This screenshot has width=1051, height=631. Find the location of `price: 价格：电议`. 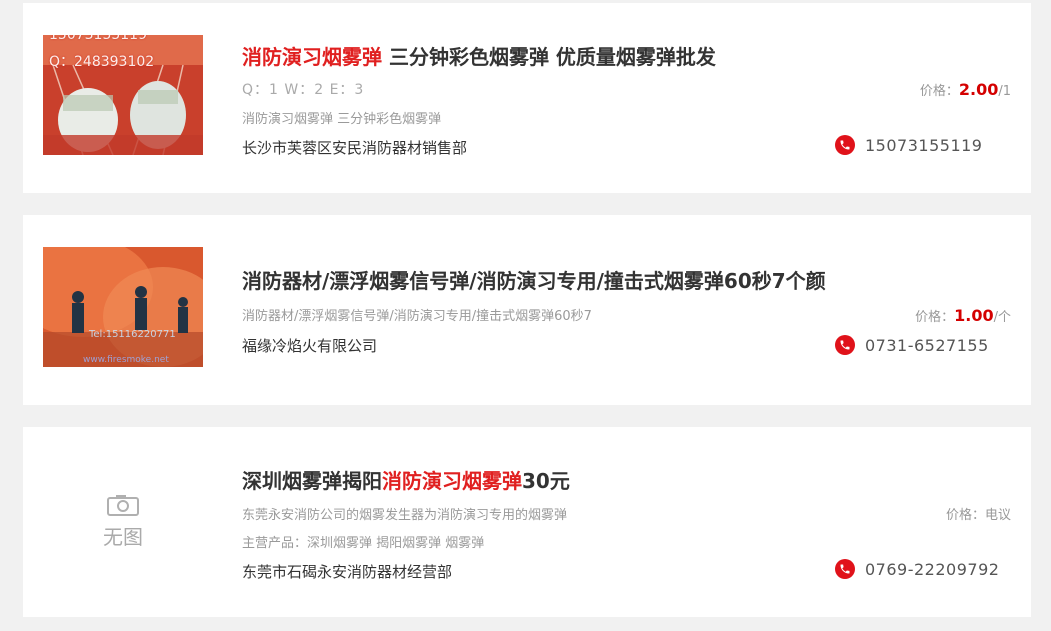

price: 价格：电议 is located at coordinates (978, 513).